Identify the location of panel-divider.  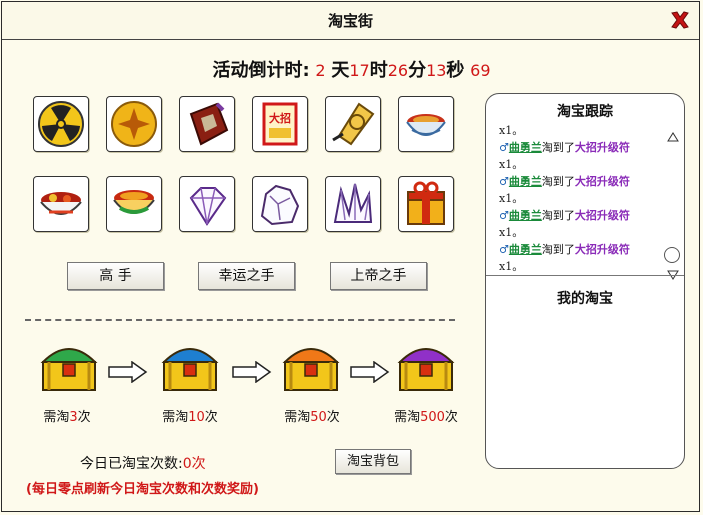
(585, 275).